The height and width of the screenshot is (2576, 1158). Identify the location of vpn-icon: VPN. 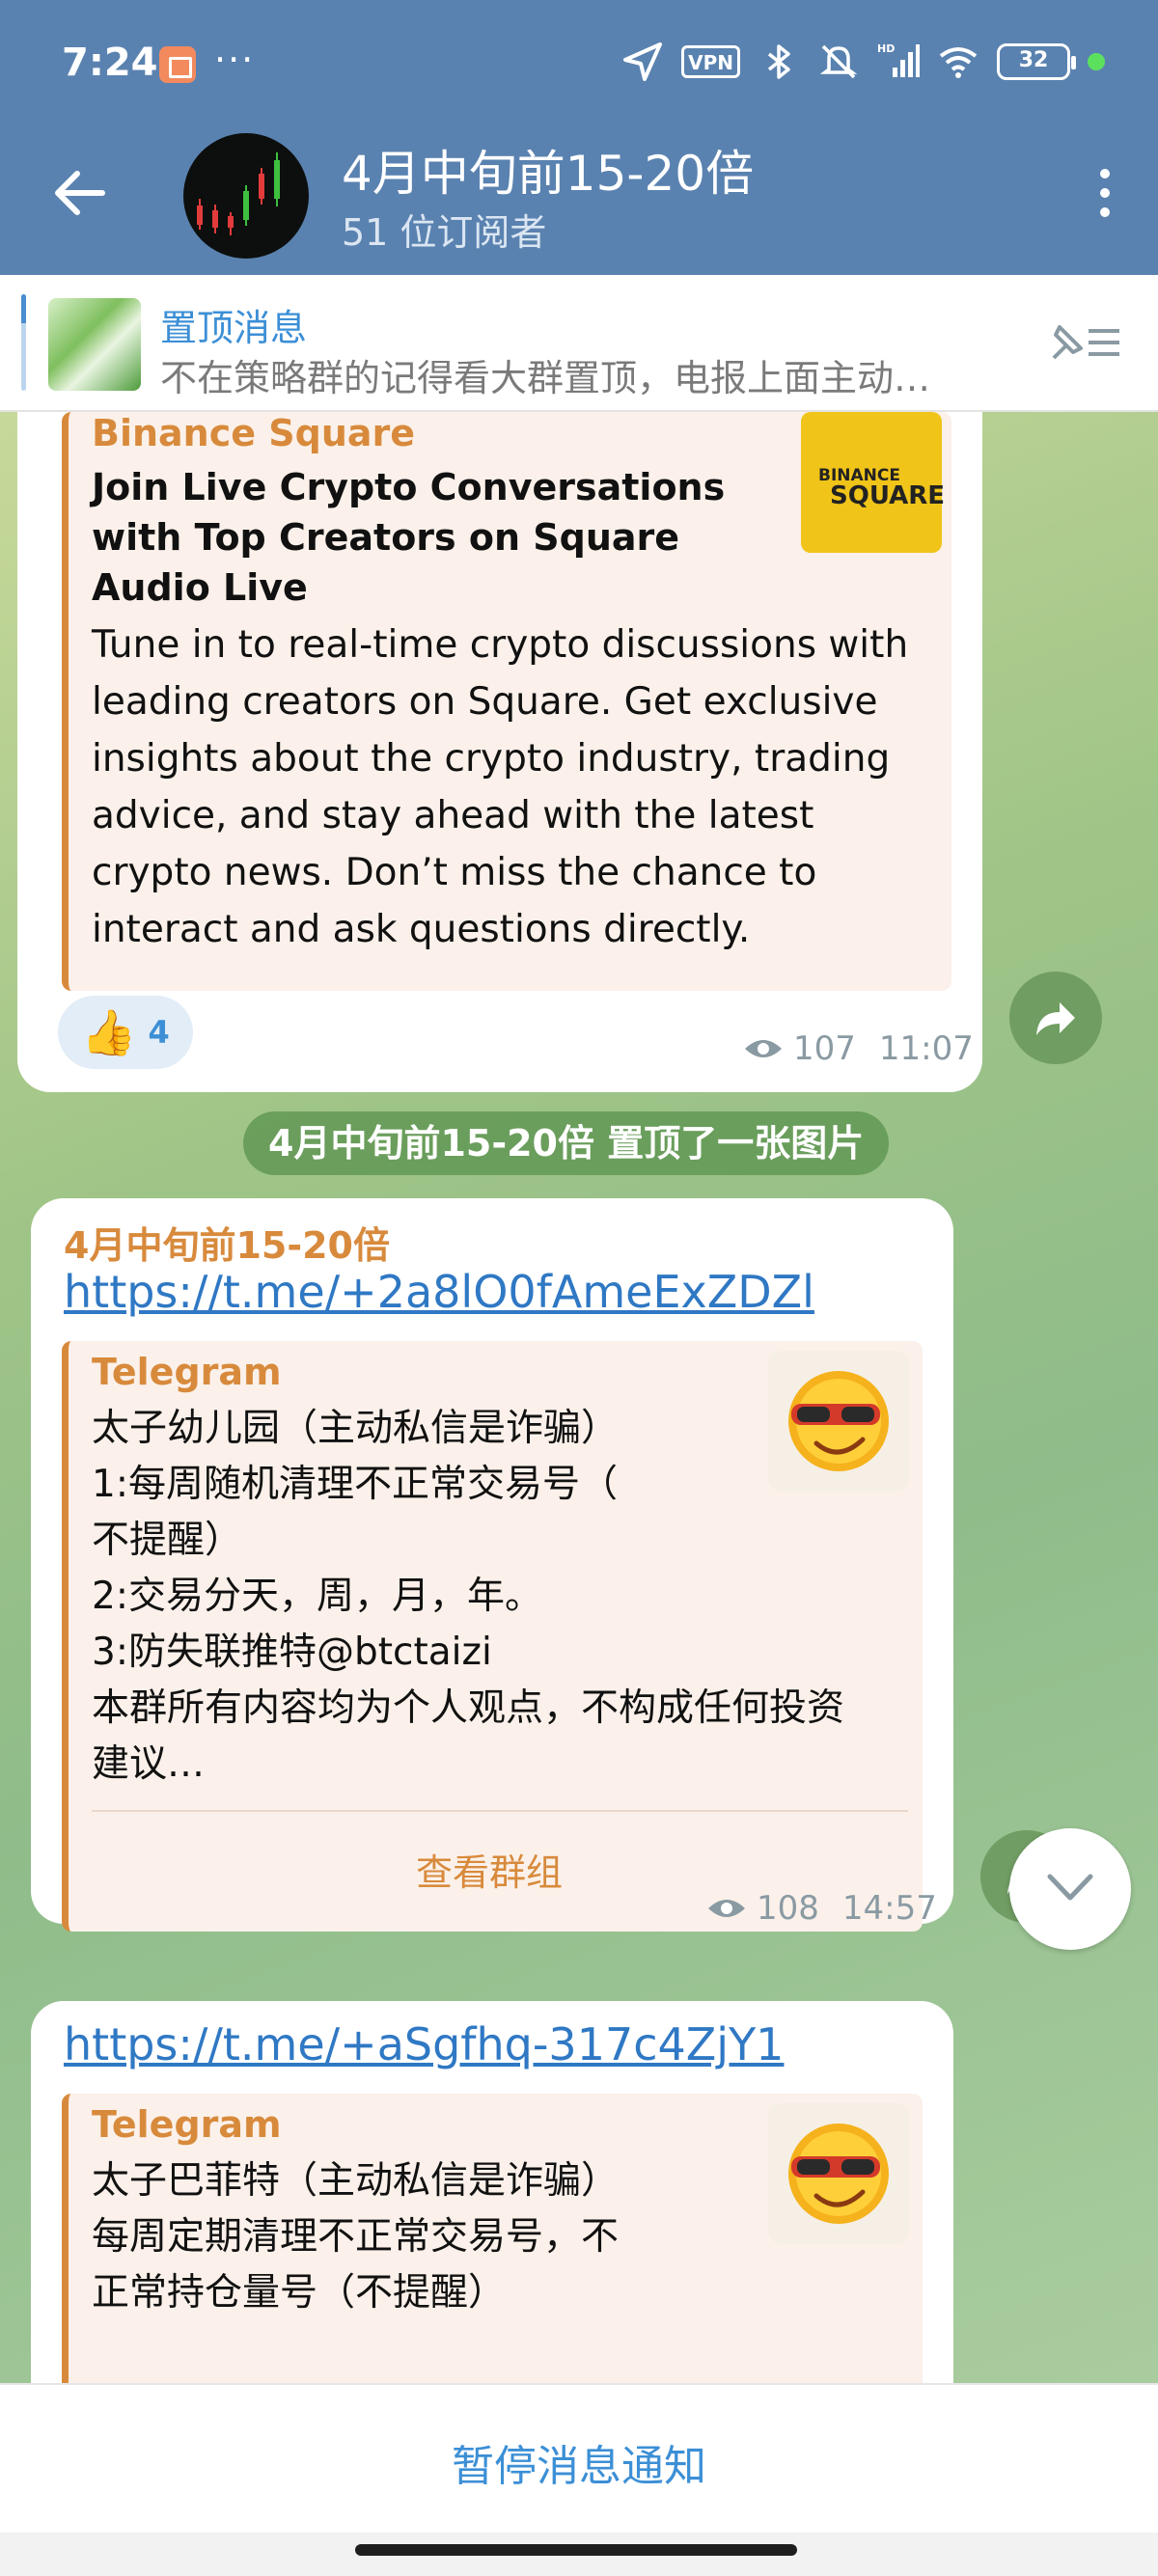
(710, 61).